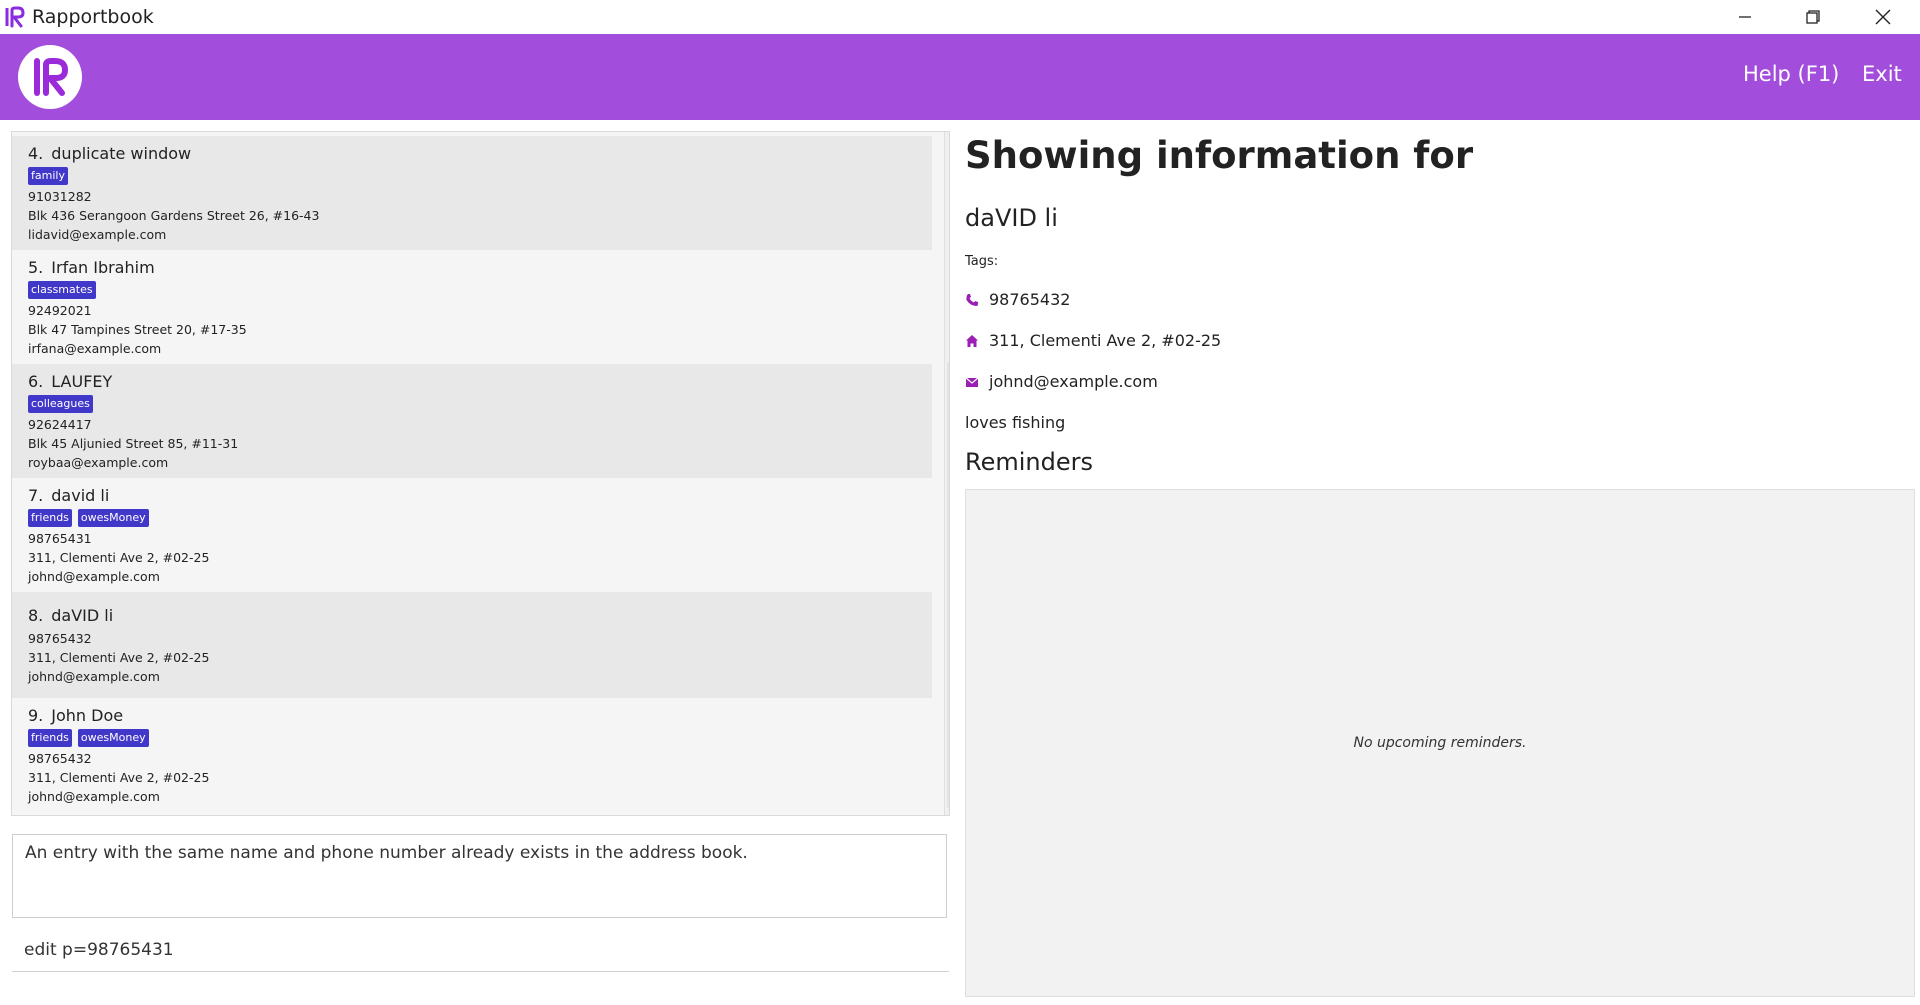 This screenshot has width=1920, height=1005. I want to click on tag-badge: classmates, so click(62, 290).